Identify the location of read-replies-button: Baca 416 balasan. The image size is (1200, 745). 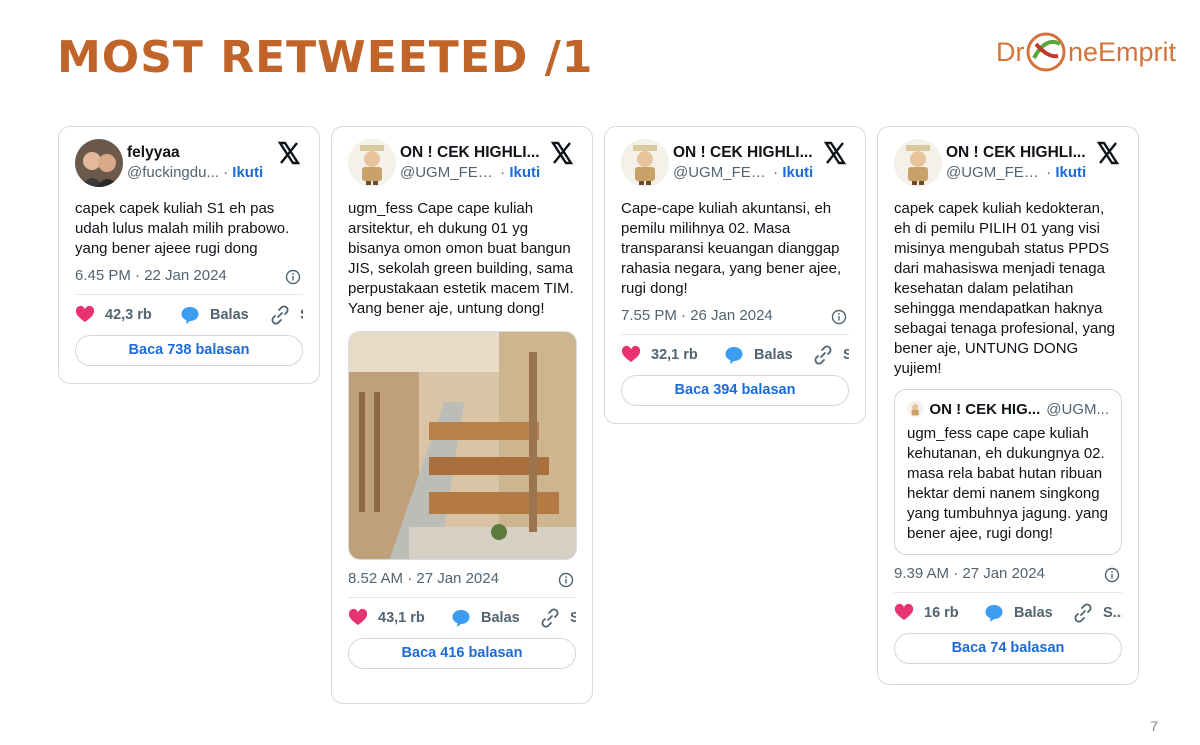
(462, 653).